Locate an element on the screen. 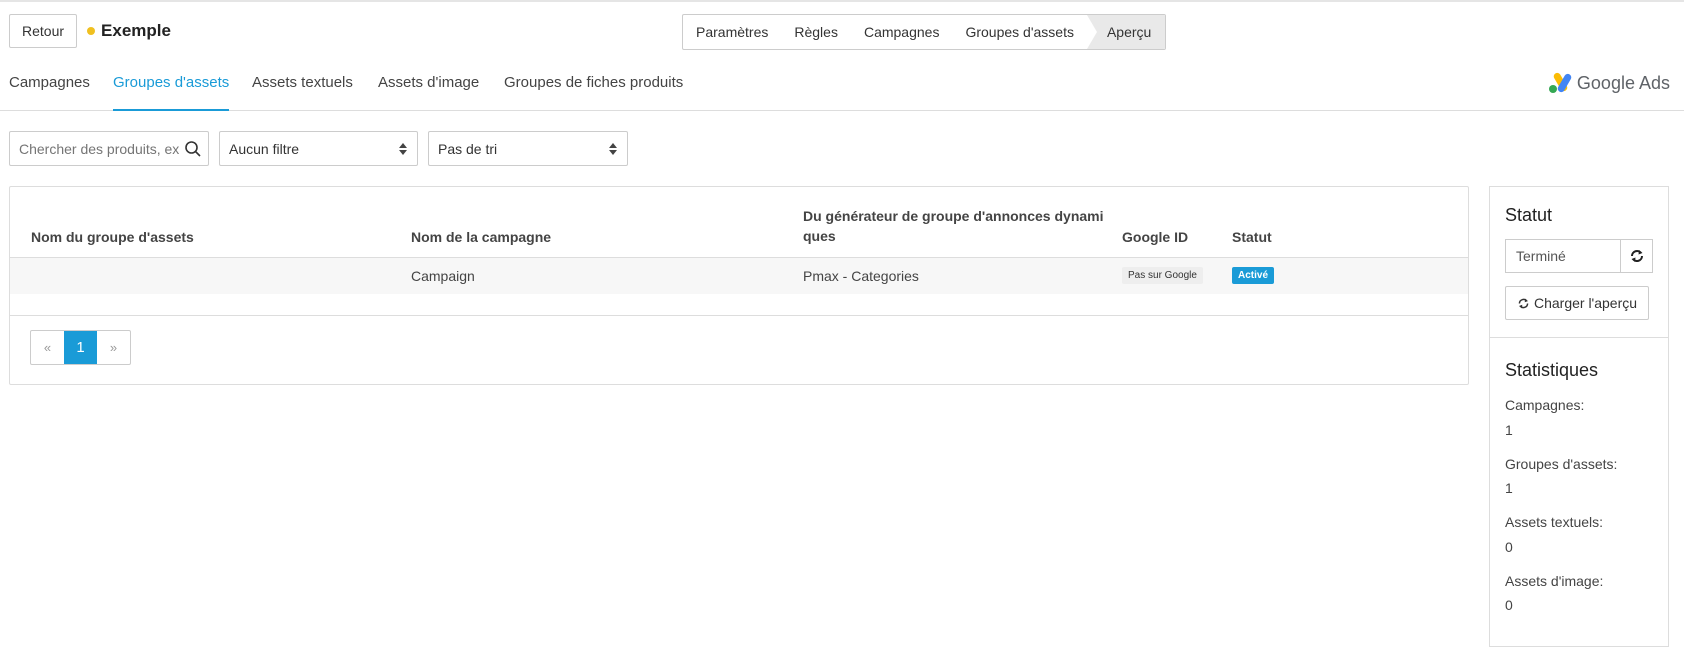  google-ads-icon is located at coordinates (1560, 82).